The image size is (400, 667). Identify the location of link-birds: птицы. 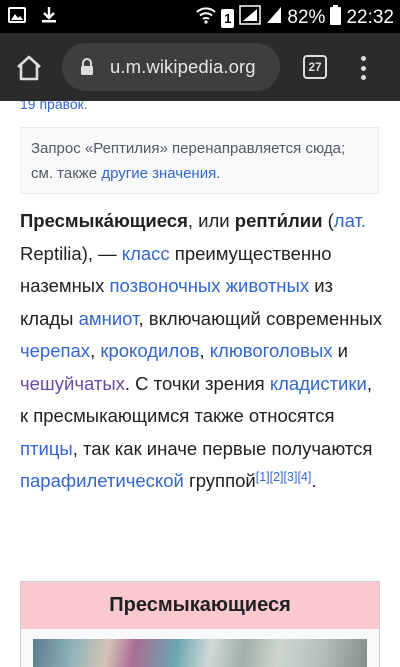
(46, 448).